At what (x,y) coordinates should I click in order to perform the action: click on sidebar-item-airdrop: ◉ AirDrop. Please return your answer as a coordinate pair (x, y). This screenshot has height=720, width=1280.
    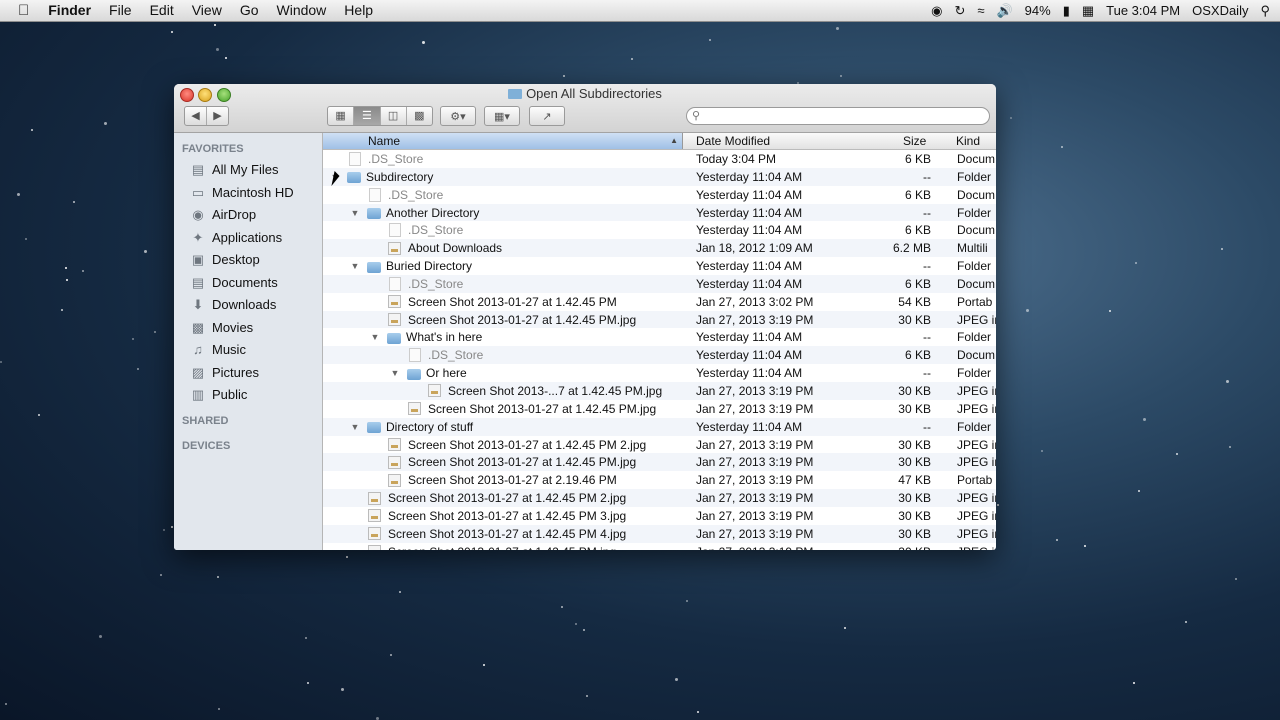
    Looking at the image, I should click on (248, 215).